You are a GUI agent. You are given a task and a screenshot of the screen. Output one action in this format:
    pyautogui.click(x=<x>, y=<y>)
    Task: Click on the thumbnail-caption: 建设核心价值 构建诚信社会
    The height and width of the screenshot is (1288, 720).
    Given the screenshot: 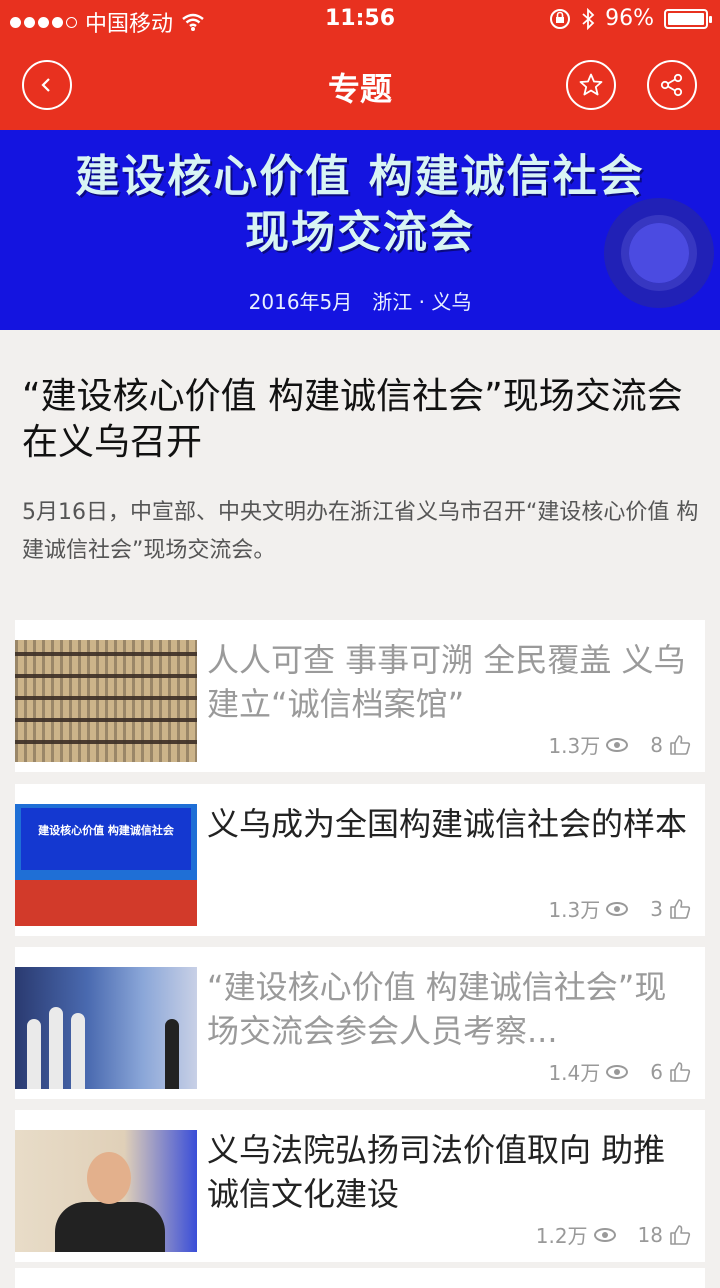 What is the action you would take?
    pyautogui.click(x=106, y=830)
    